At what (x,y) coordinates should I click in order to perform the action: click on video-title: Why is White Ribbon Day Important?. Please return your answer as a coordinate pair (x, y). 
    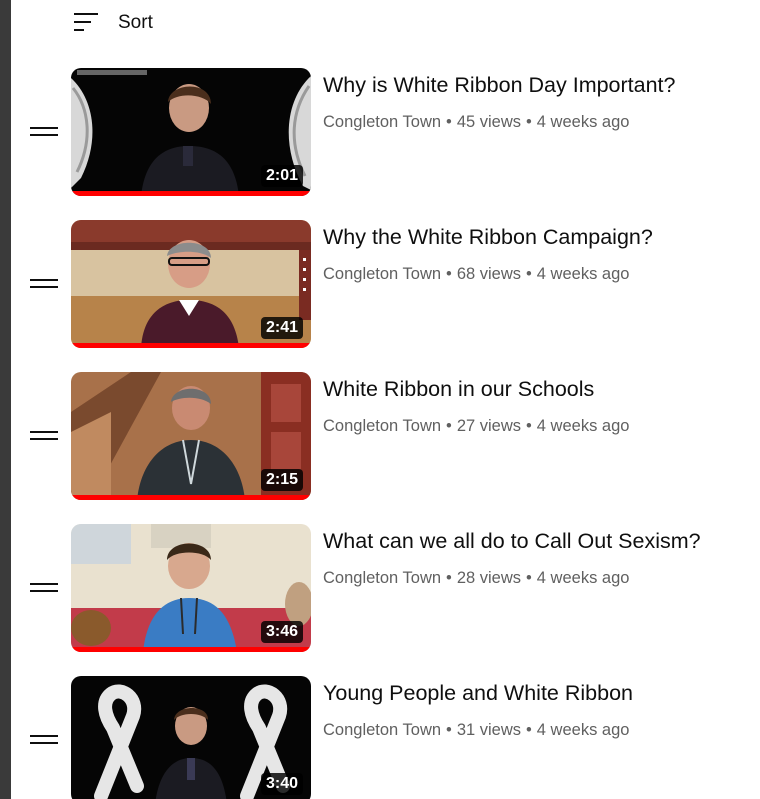
    Looking at the image, I should click on (538, 85).